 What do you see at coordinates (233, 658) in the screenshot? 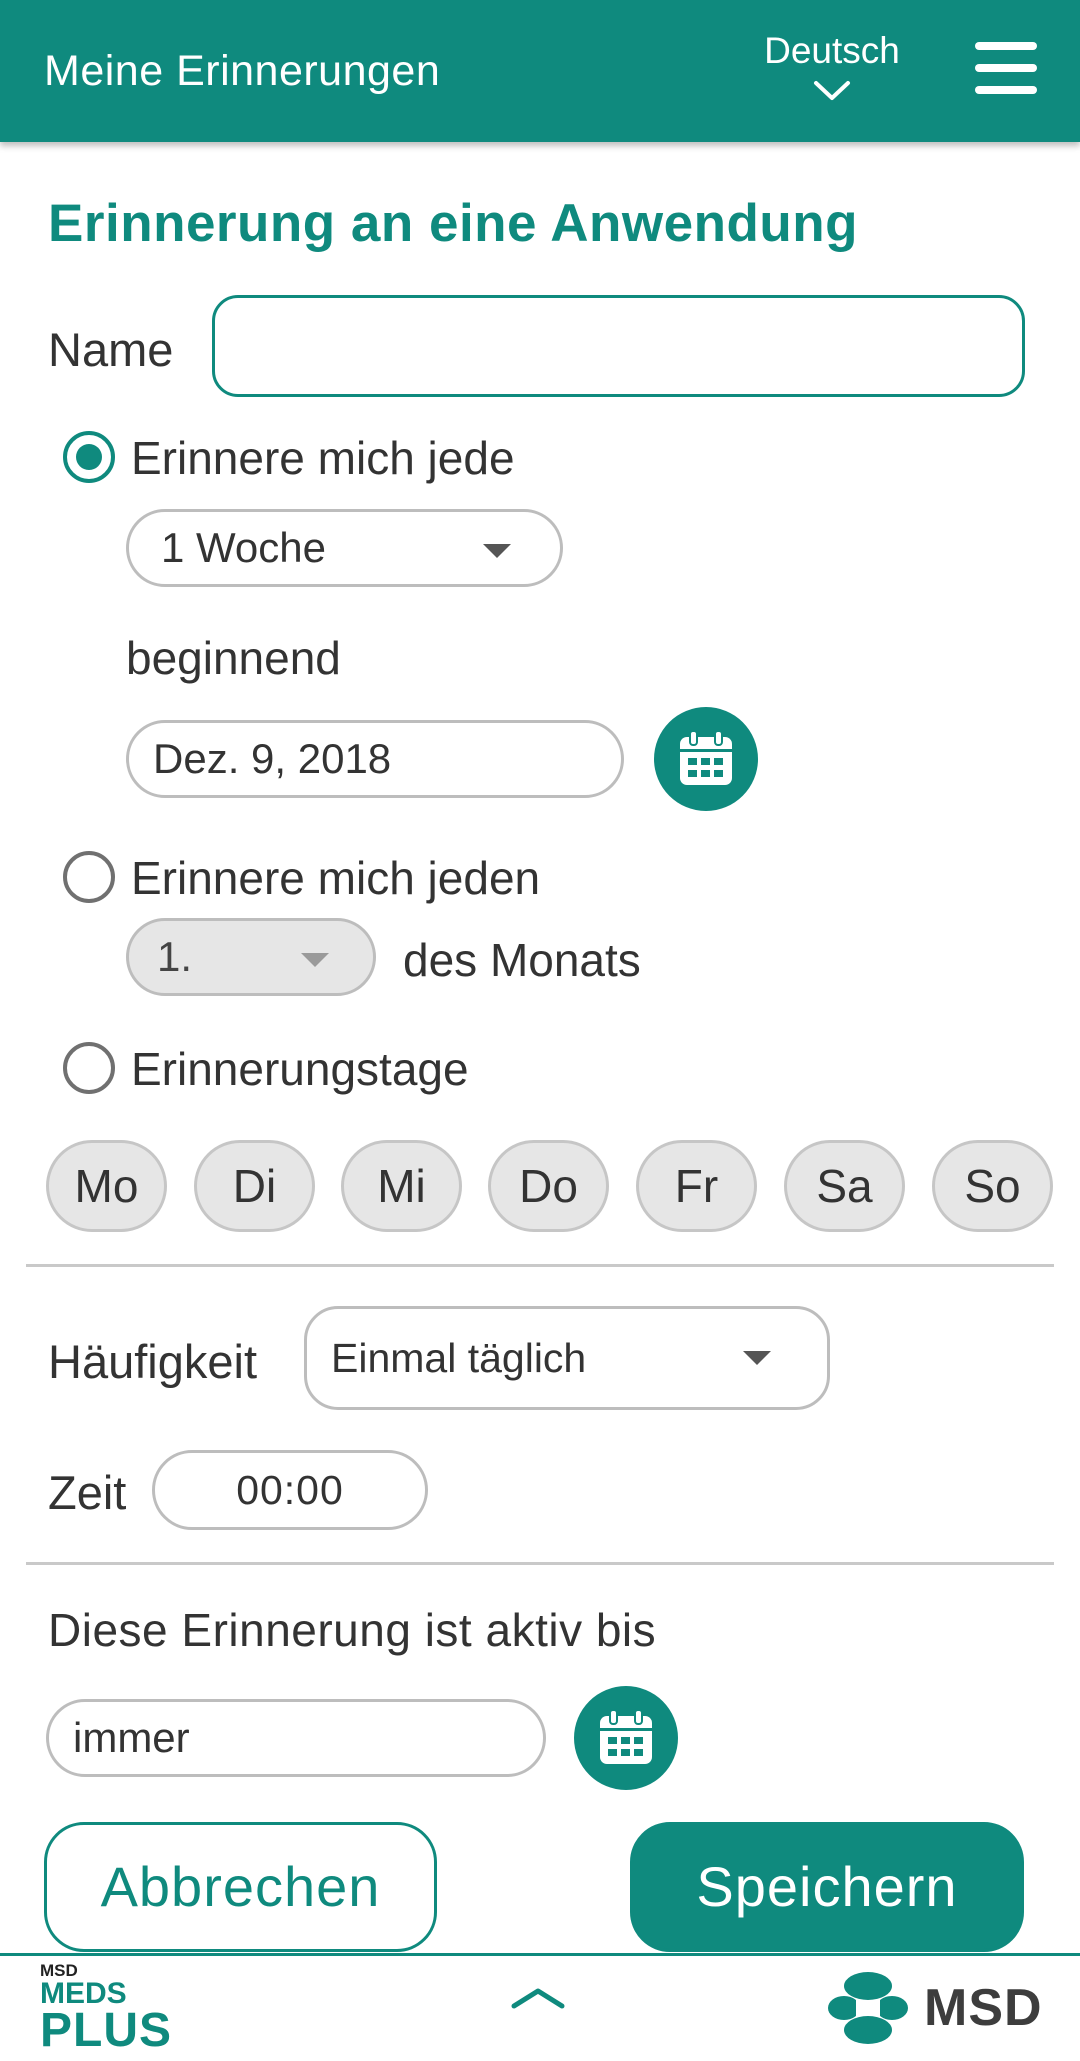
I see `starting-label: beginnend` at bounding box center [233, 658].